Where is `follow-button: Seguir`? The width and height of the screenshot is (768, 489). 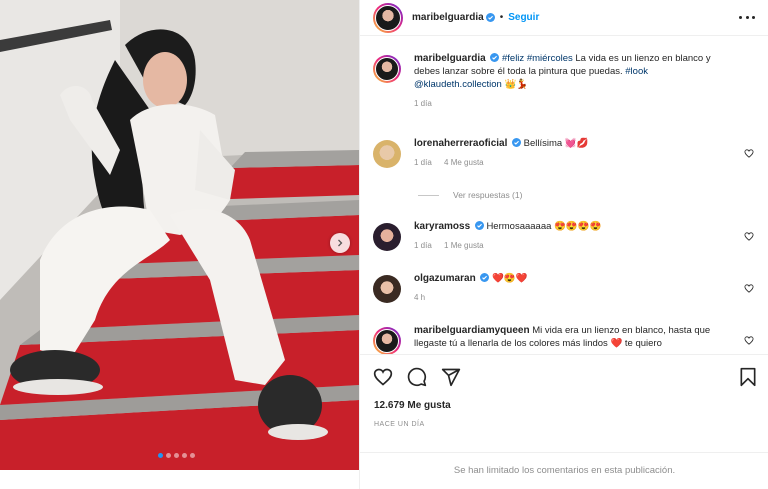
follow-button: Seguir is located at coordinates (523, 17).